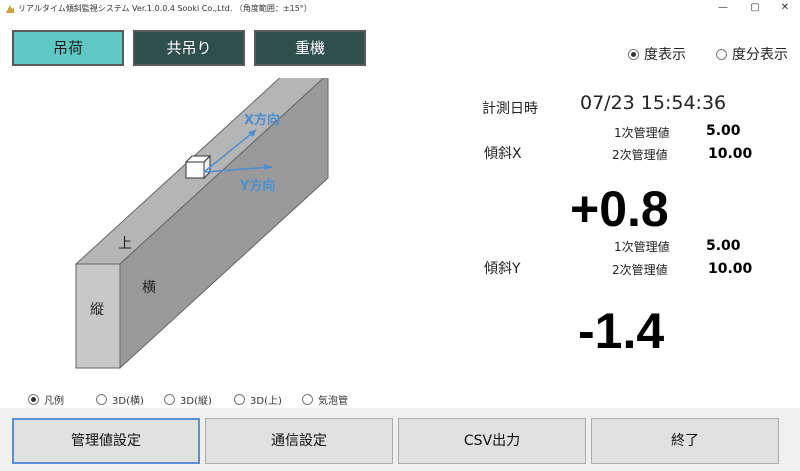 Image resolution: width=800 pixels, height=471 pixels. Describe the element at coordinates (196, 400) in the screenshot. I see `view-option-label: 3D(縦)` at that location.